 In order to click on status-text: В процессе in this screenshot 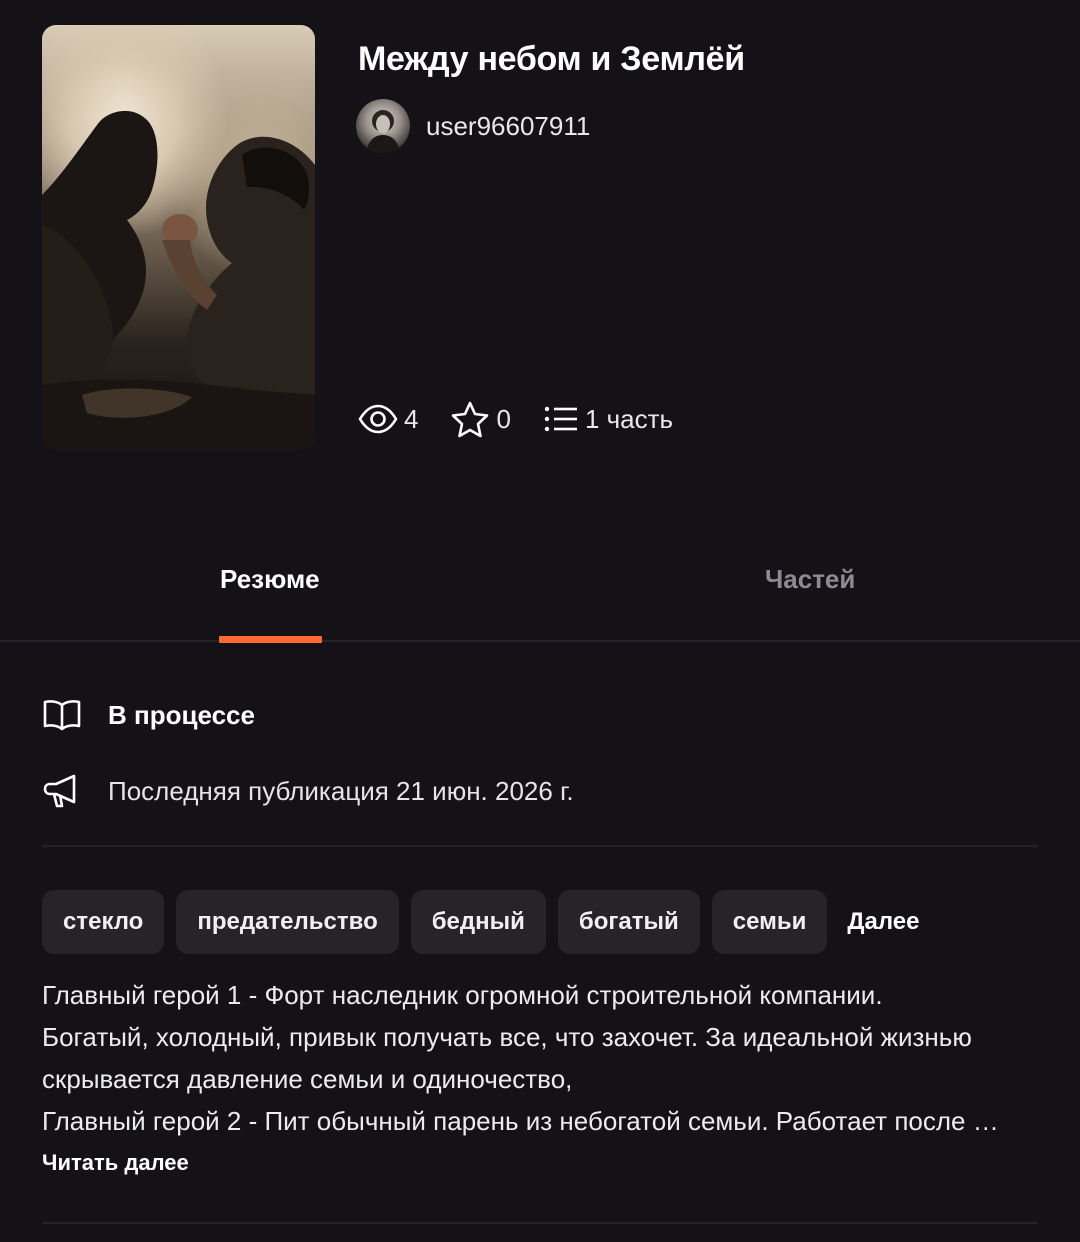, I will do `click(181, 714)`.